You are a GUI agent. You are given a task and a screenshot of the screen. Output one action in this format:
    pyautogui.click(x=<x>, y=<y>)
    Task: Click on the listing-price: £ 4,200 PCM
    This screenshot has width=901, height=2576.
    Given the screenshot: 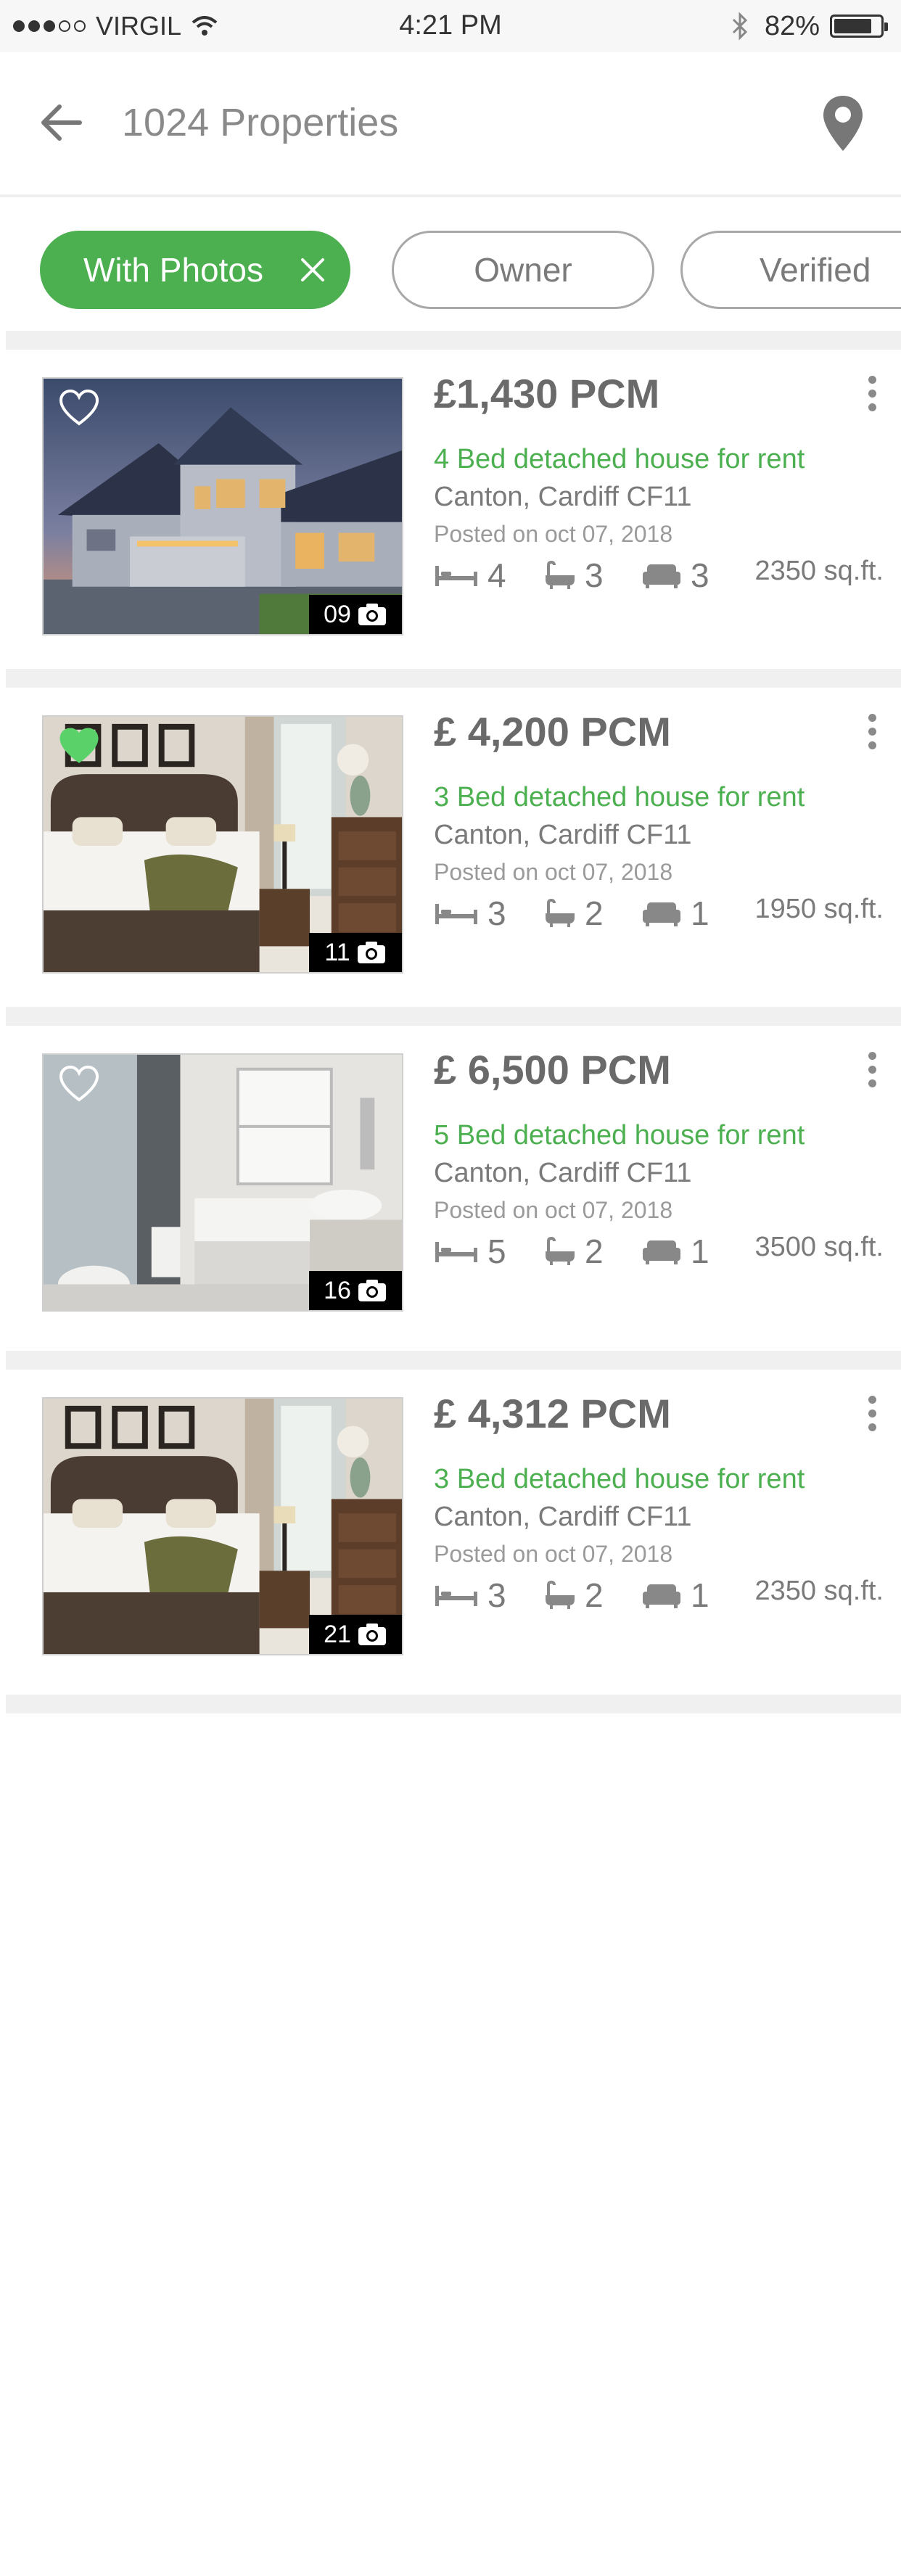 What is the action you would take?
    pyautogui.click(x=552, y=731)
    